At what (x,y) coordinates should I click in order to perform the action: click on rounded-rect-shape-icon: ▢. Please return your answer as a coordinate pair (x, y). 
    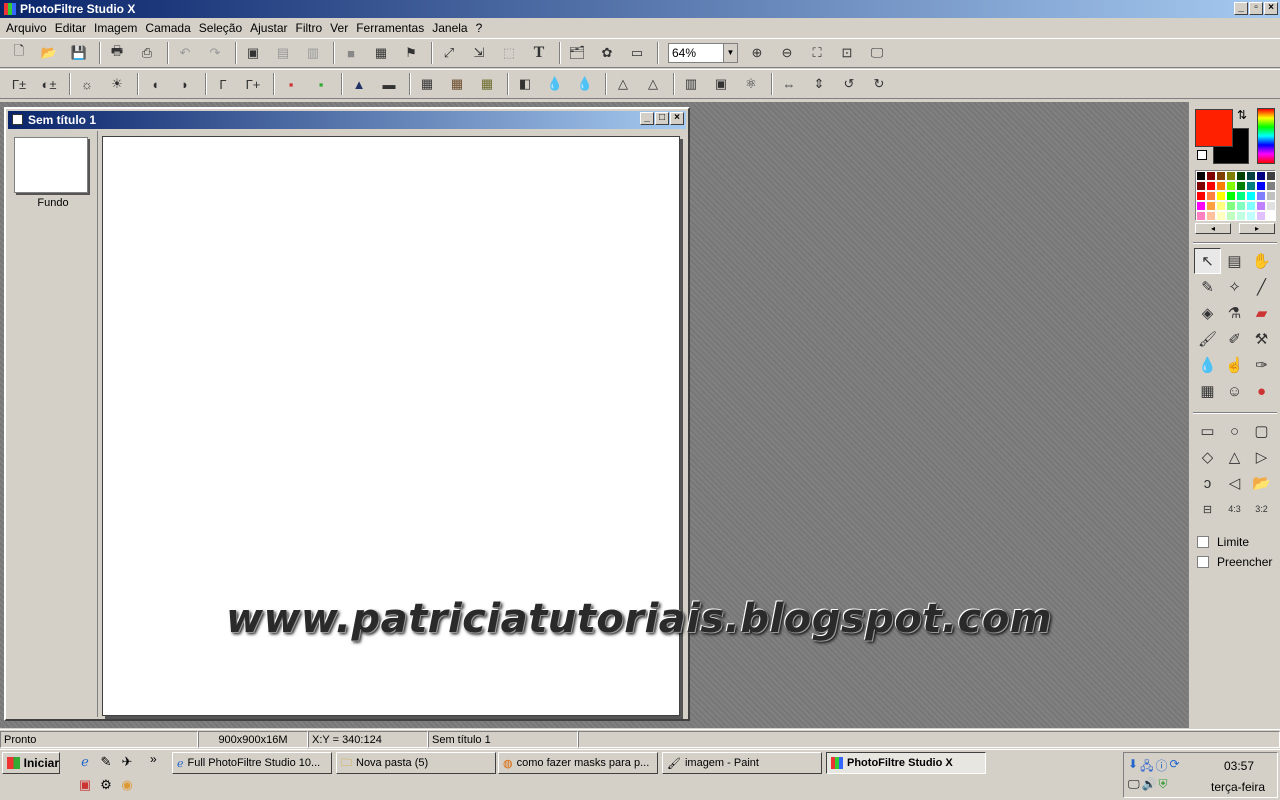
    Looking at the image, I should click on (1261, 431).